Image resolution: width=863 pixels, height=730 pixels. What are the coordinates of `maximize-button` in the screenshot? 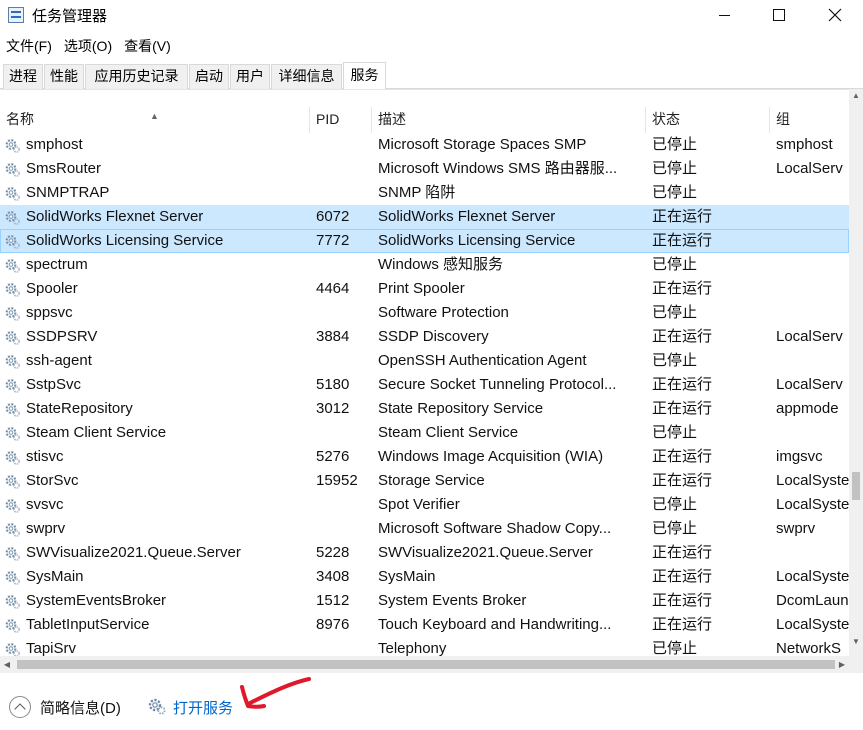 It's located at (779, 15).